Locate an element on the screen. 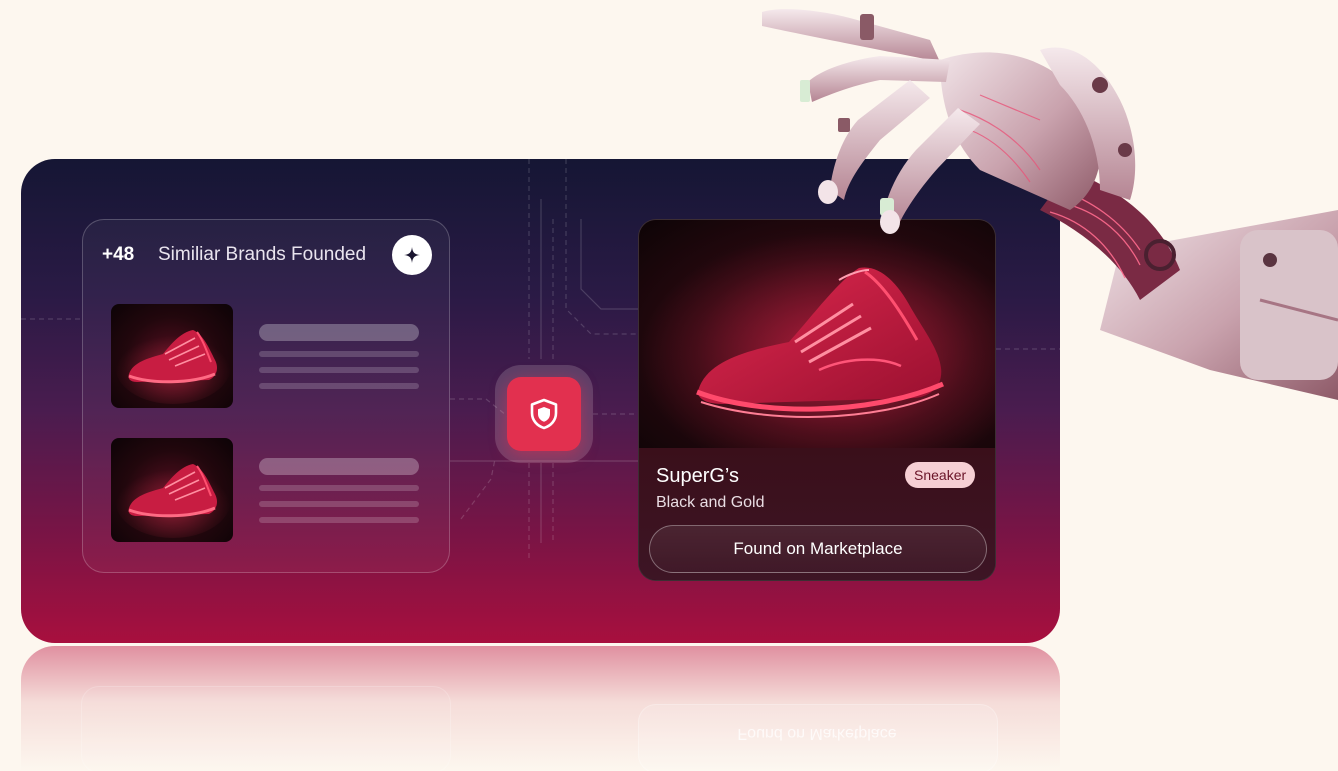  add-brand-button is located at coordinates (412, 255).